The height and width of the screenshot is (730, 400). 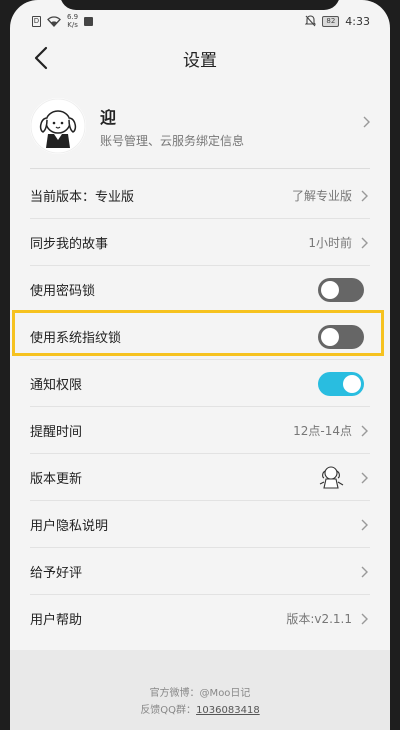 I want to click on avatar, so click(x=58, y=126).